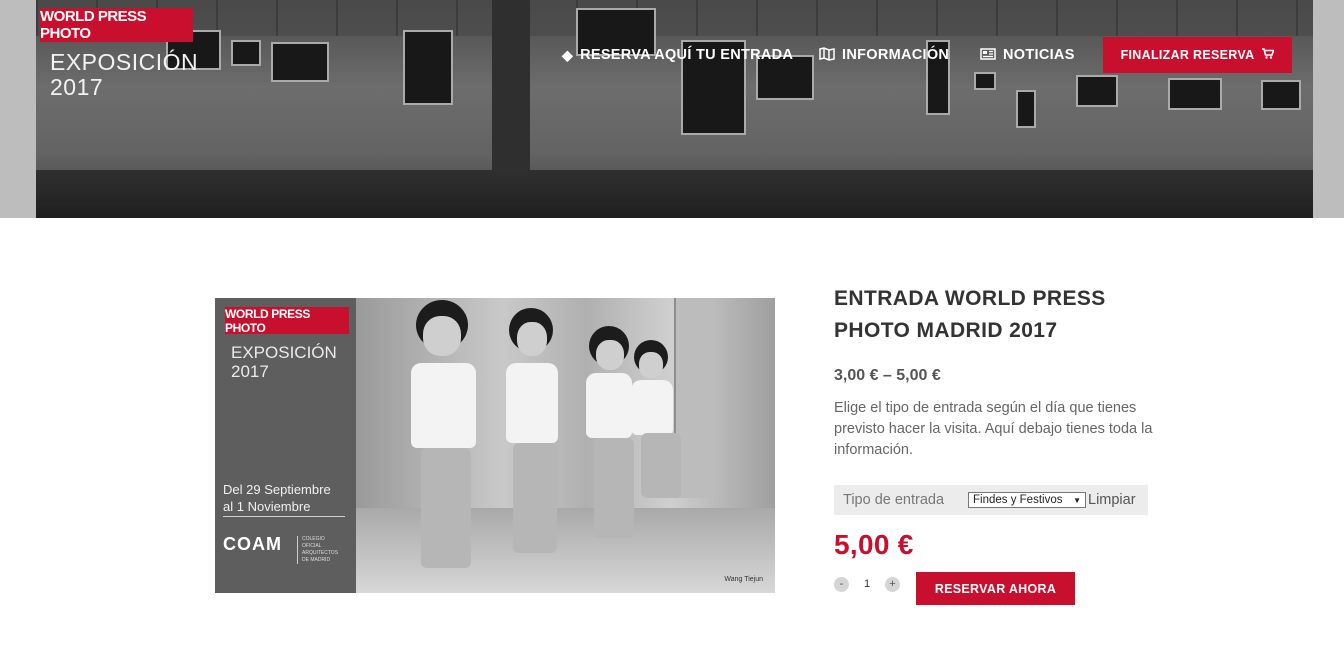 The image size is (1344, 664). What do you see at coordinates (970, 314) in the screenshot?
I see `product-title: ENTRADA WORLD PRESS PHOTO MADRID 2017` at bounding box center [970, 314].